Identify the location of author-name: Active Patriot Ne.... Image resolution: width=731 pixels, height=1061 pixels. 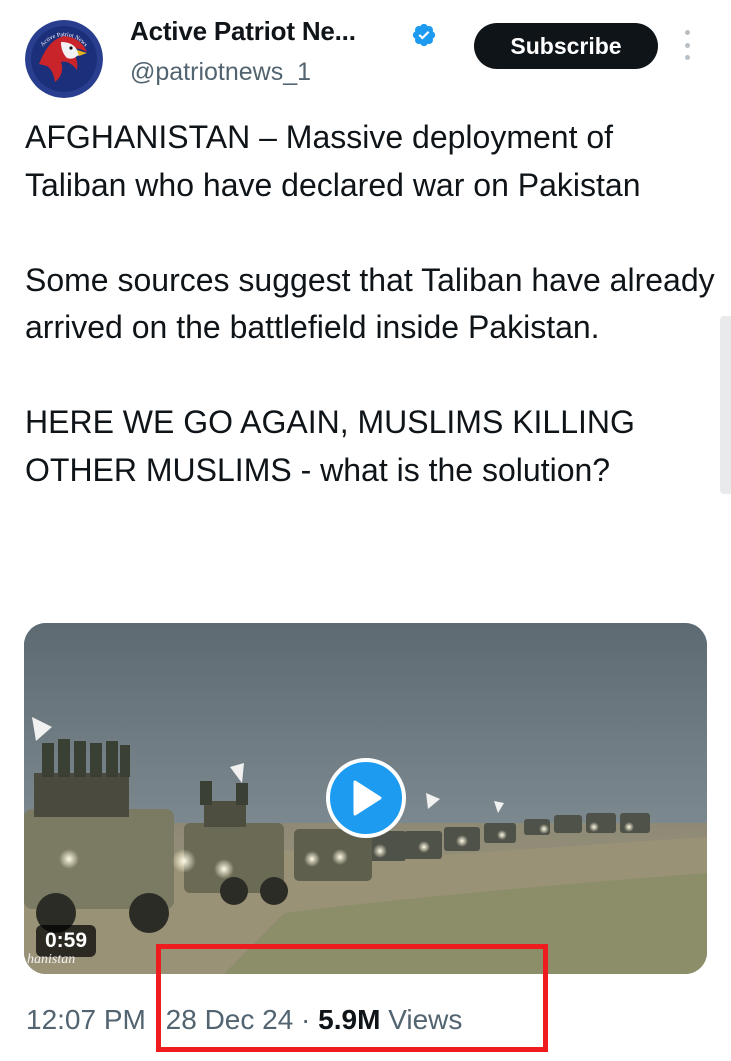
(243, 31).